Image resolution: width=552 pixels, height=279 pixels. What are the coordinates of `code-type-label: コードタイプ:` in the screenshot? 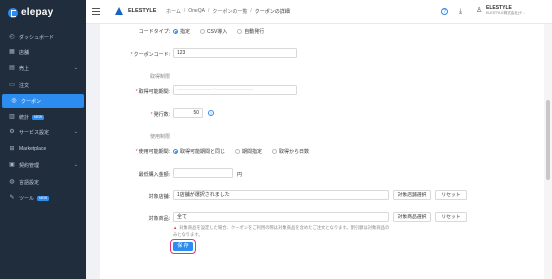 It's located at (154, 32).